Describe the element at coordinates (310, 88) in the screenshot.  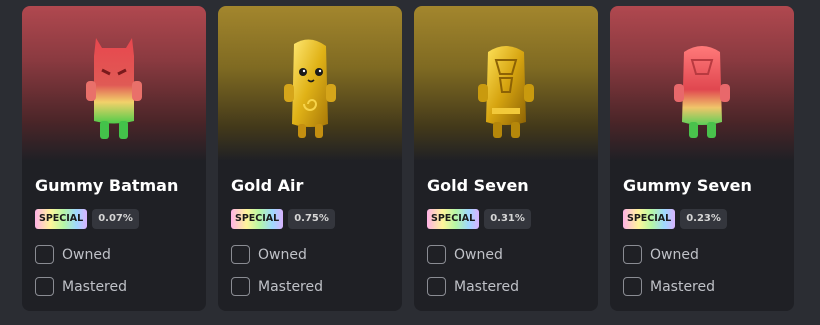
I see `gold-air-figure-icon` at that location.